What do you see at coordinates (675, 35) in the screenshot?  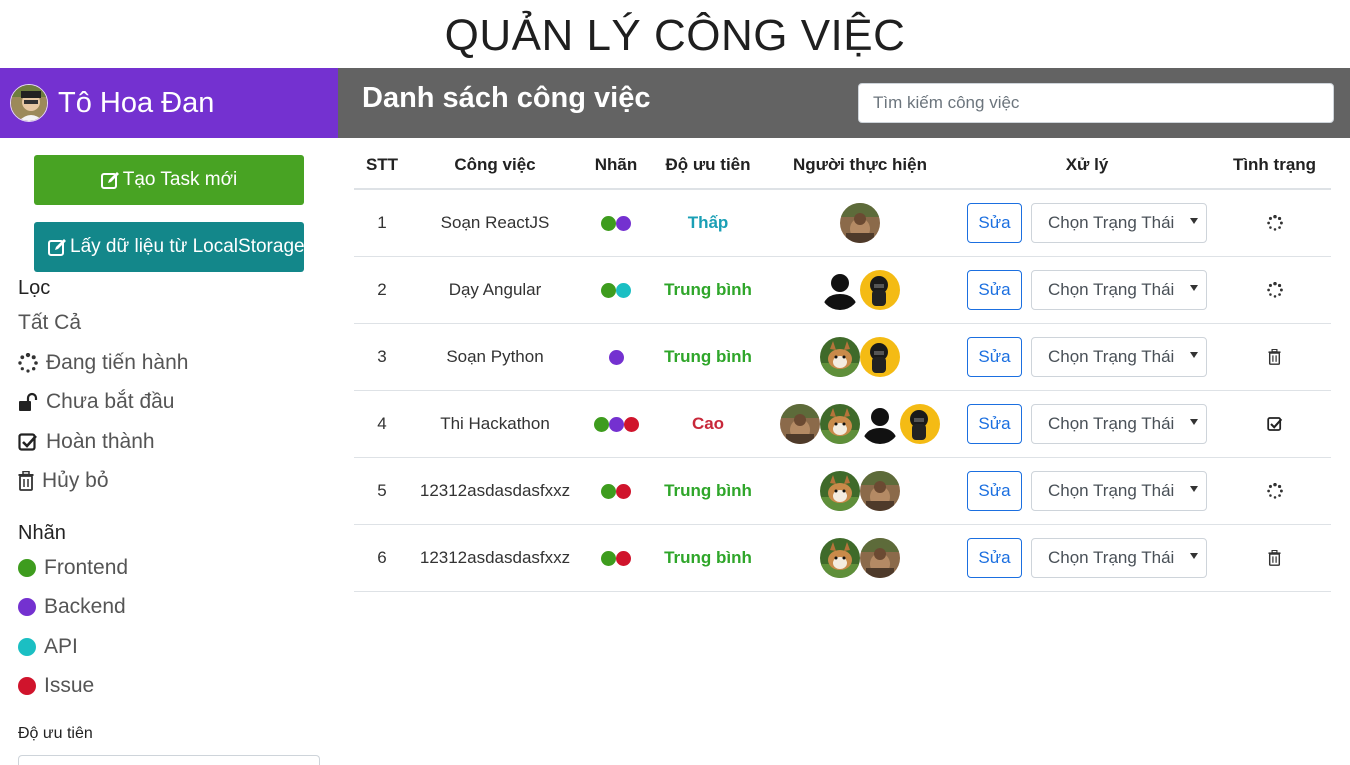 I see `page-title: QUẢN LÝ CÔNG VIỆC` at bounding box center [675, 35].